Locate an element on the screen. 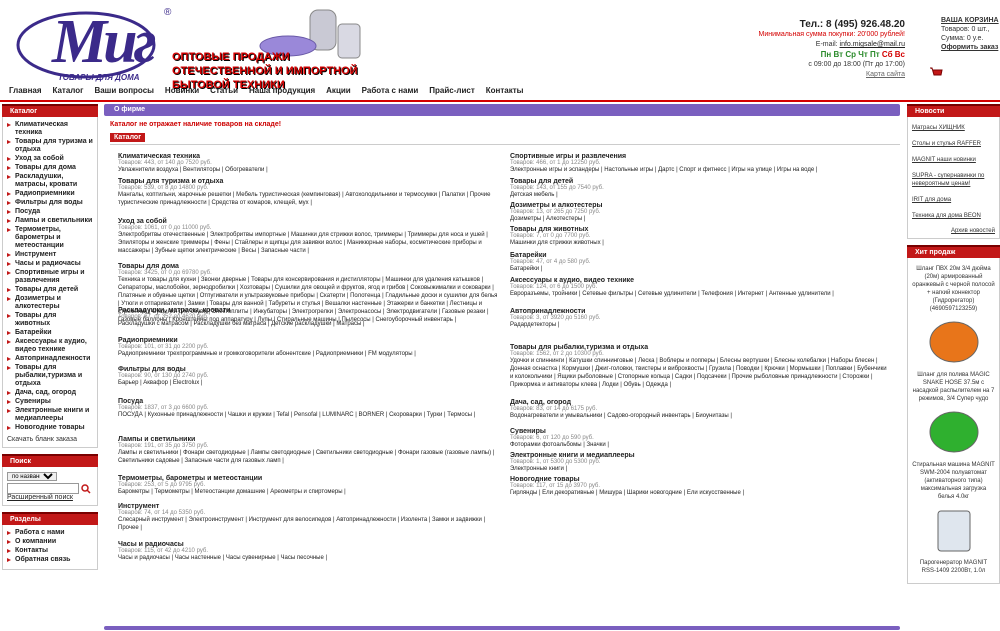 The height and width of the screenshot is (631, 1000). category-title: Дозиметры и алкотестеры is located at coordinates (700, 205).